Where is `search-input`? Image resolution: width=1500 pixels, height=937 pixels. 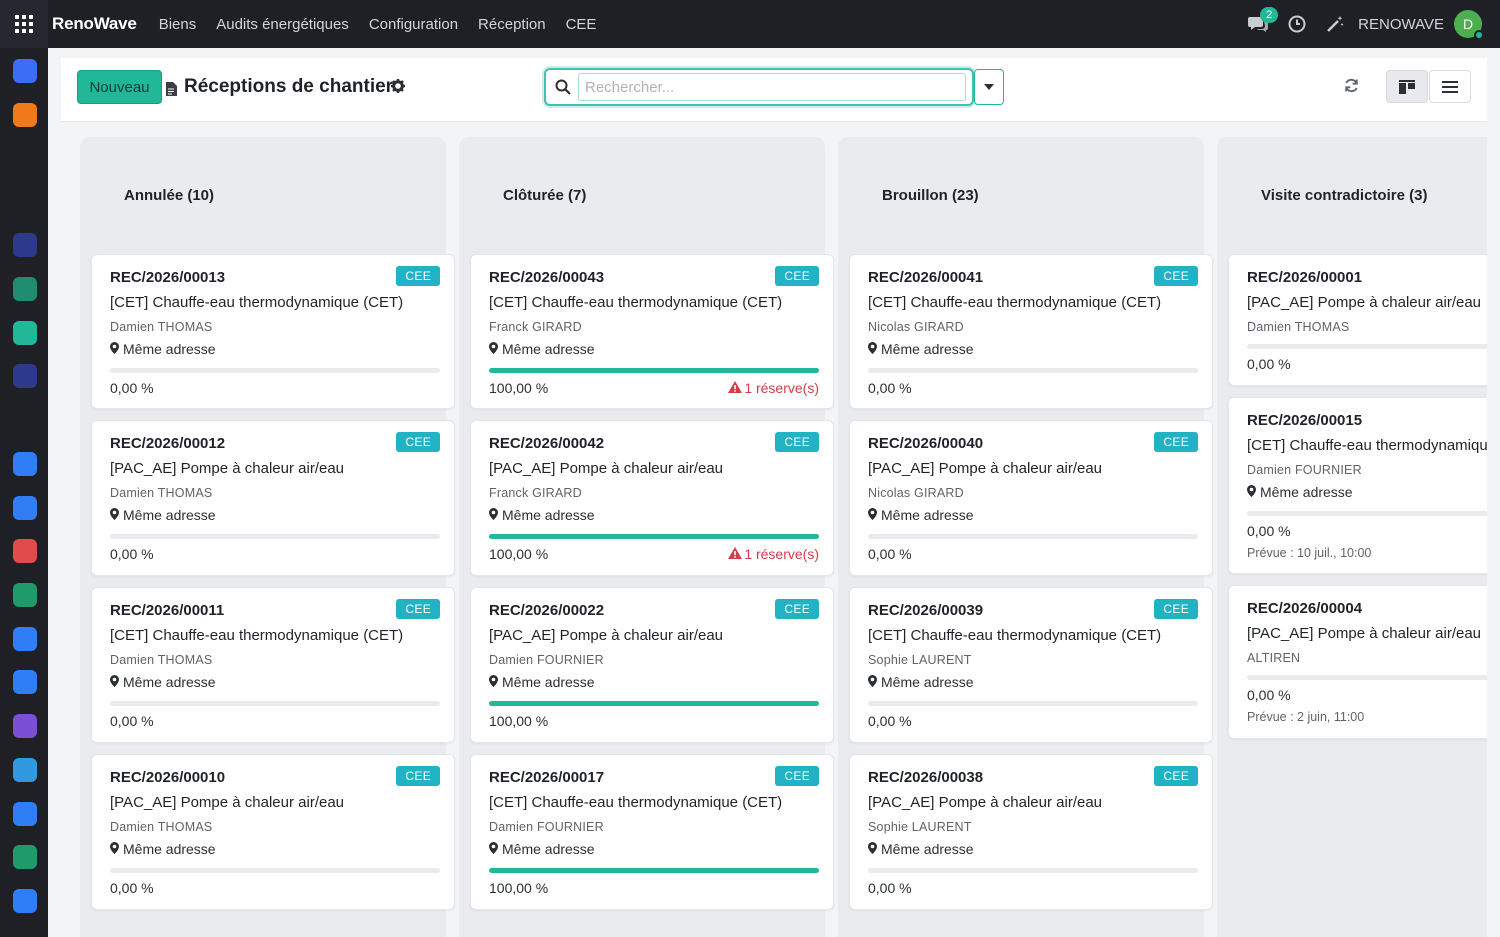 search-input is located at coordinates (772, 87).